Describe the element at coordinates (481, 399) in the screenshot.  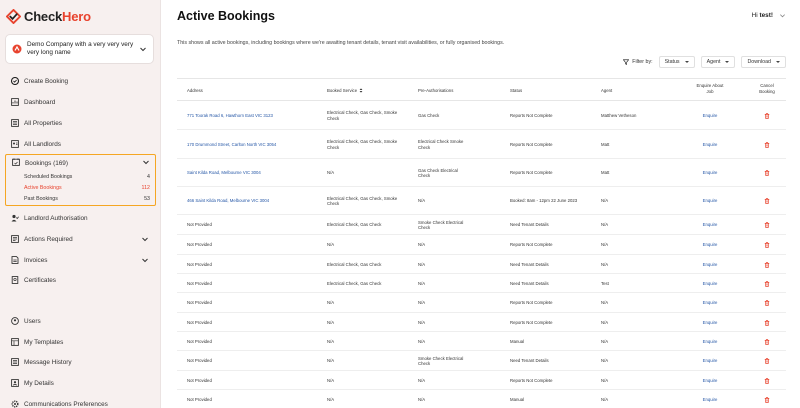
I see `table-row: Not Provided N/A N/A Manual N/A Enquire` at that location.